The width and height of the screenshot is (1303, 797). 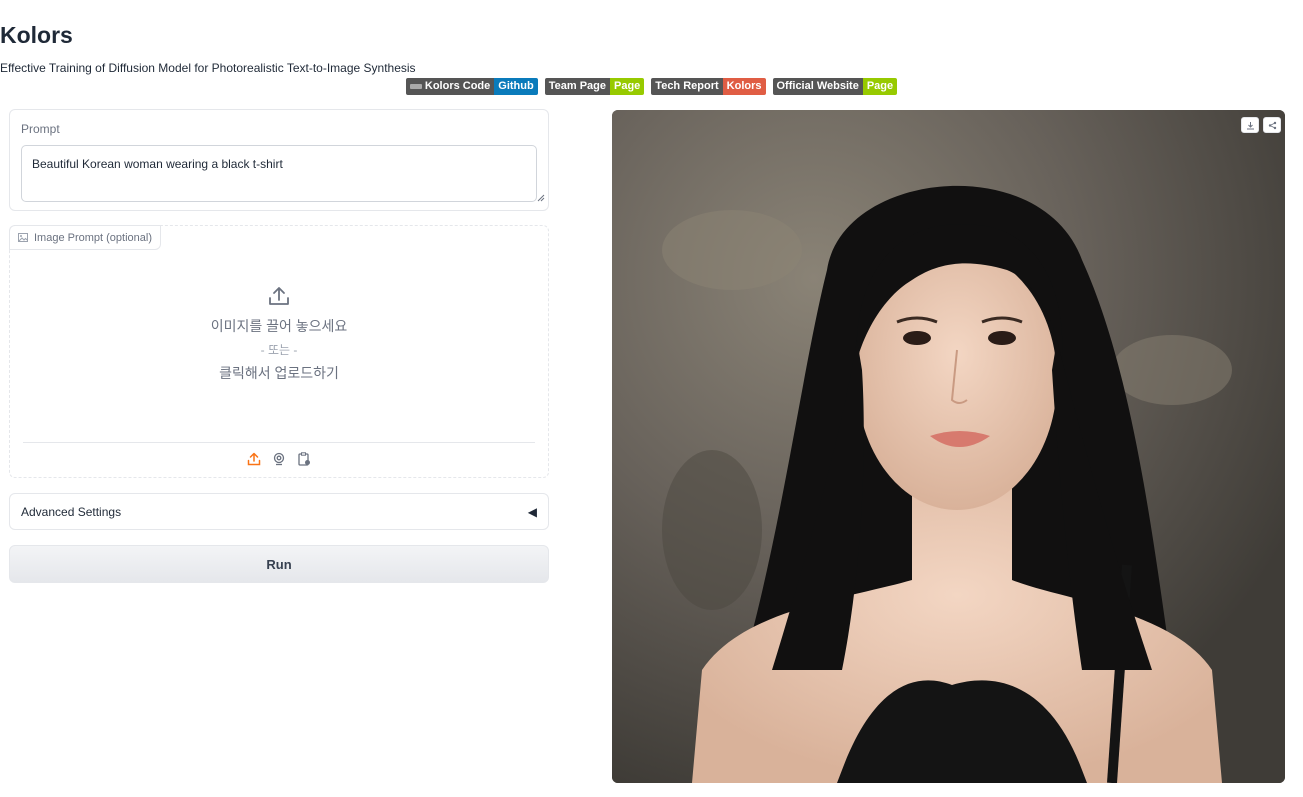 I want to click on badge-kolors-code: Kolors Code Github, so click(x=471, y=86).